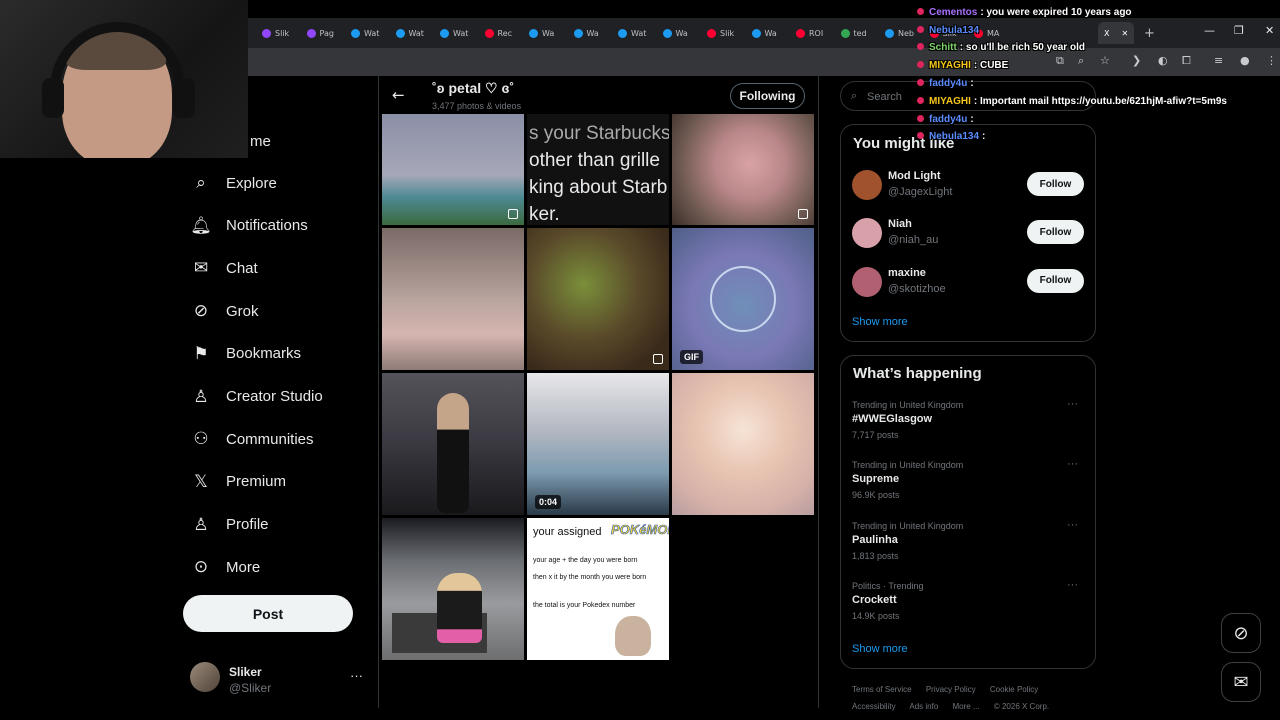 This screenshot has width=1280, height=720. Describe the element at coordinates (268, 613) in the screenshot. I see `post-button: Post` at that location.